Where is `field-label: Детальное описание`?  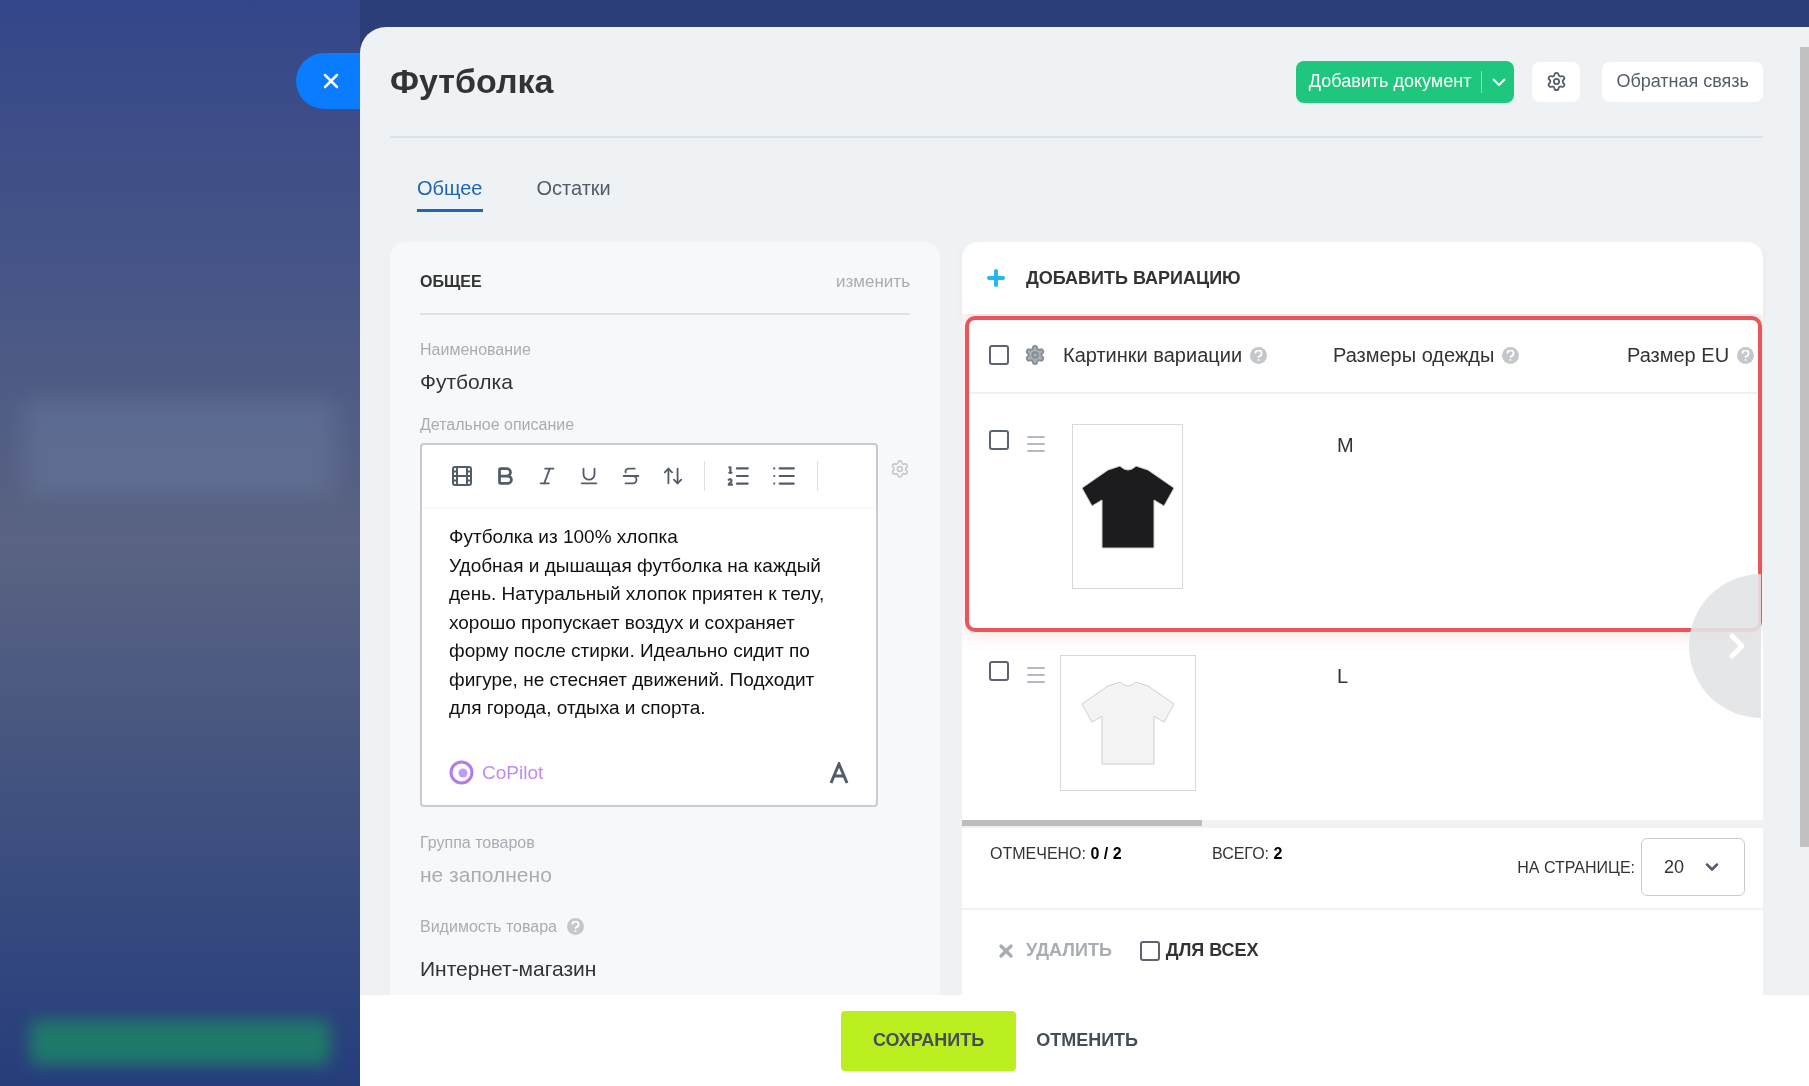
field-label: Детальное описание is located at coordinates (498, 425).